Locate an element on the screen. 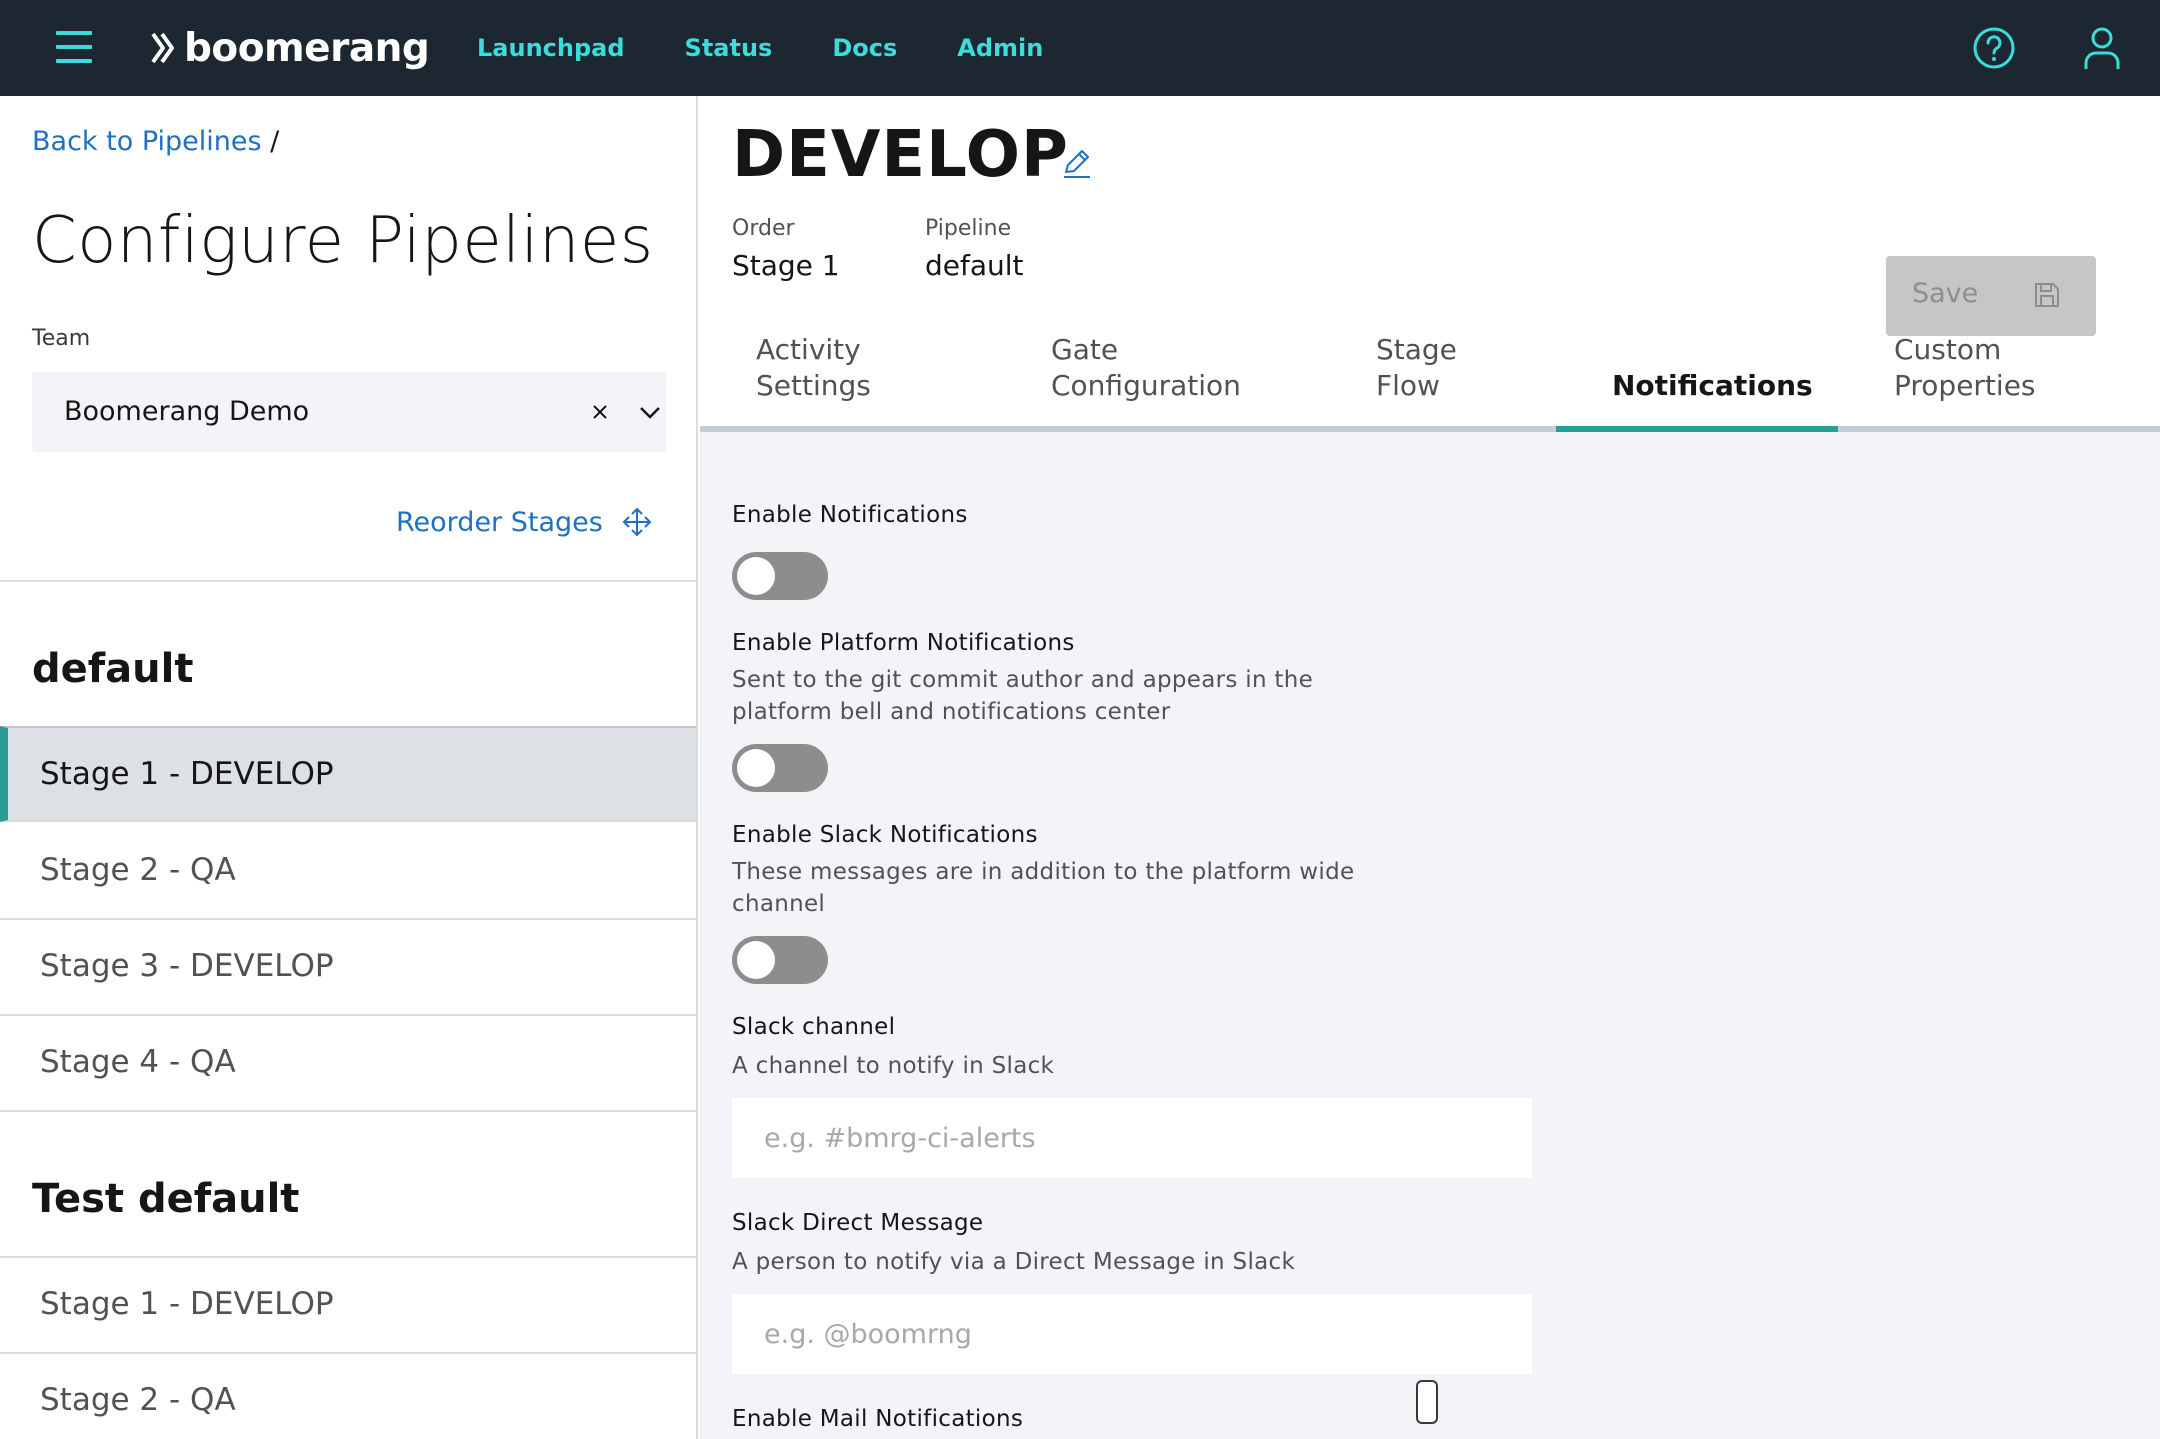 The height and width of the screenshot is (1439, 2160). reorder-stages-label: Reorder Stages is located at coordinates (499, 522).